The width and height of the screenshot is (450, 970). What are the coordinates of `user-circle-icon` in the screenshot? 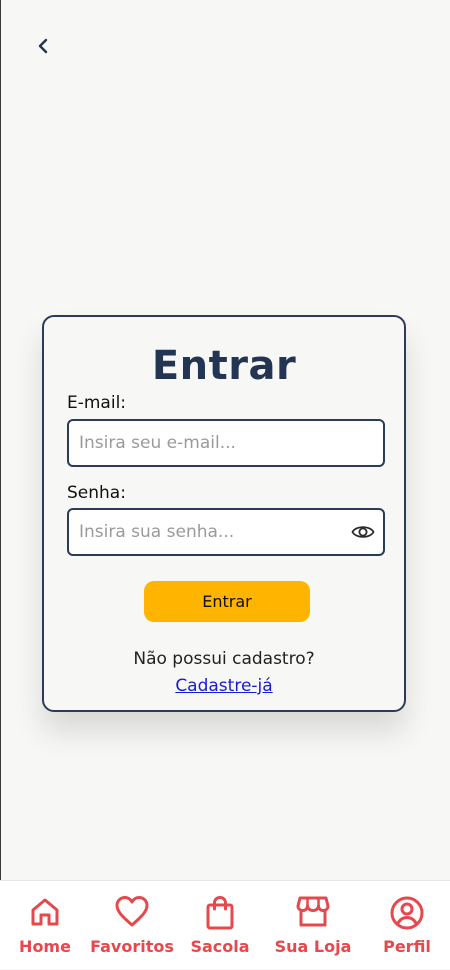 It's located at (407, 913).